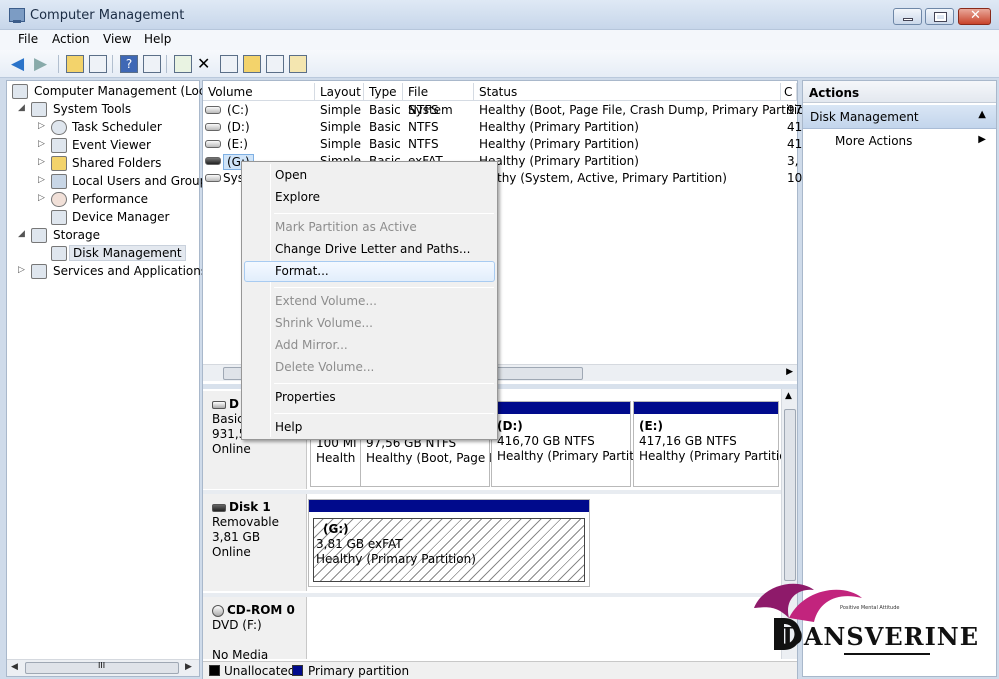  I want to click on scroll-up-icon: ▲, so click(788, 396).